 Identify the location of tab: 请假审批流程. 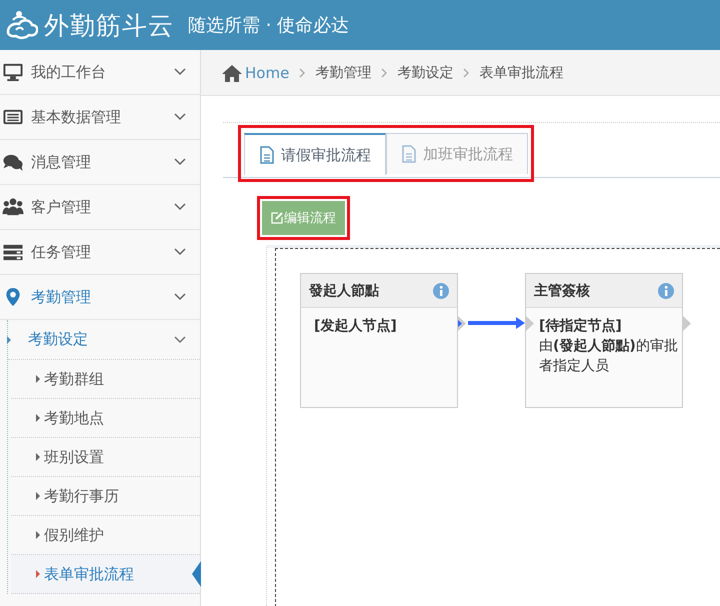
(315, 154).